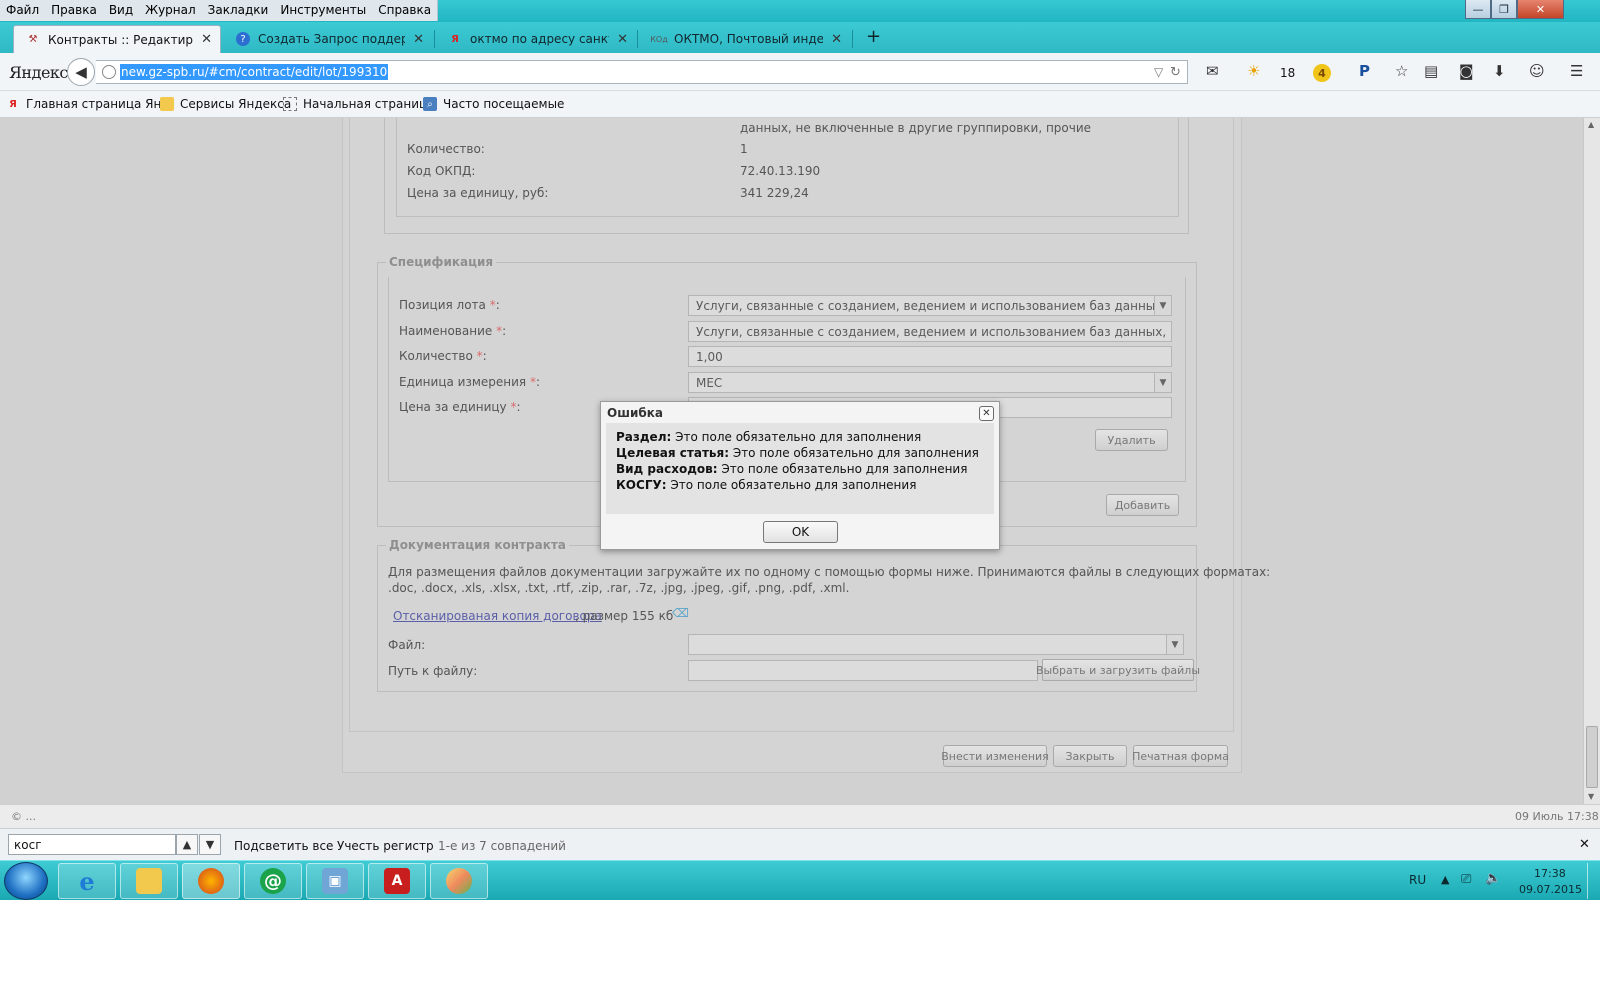  What do you see at coordinates (1118, 670) in the screenshot?
I see `upload-files-button: Выбрать и загрузить файлы` at bounding box center [1118, 670].